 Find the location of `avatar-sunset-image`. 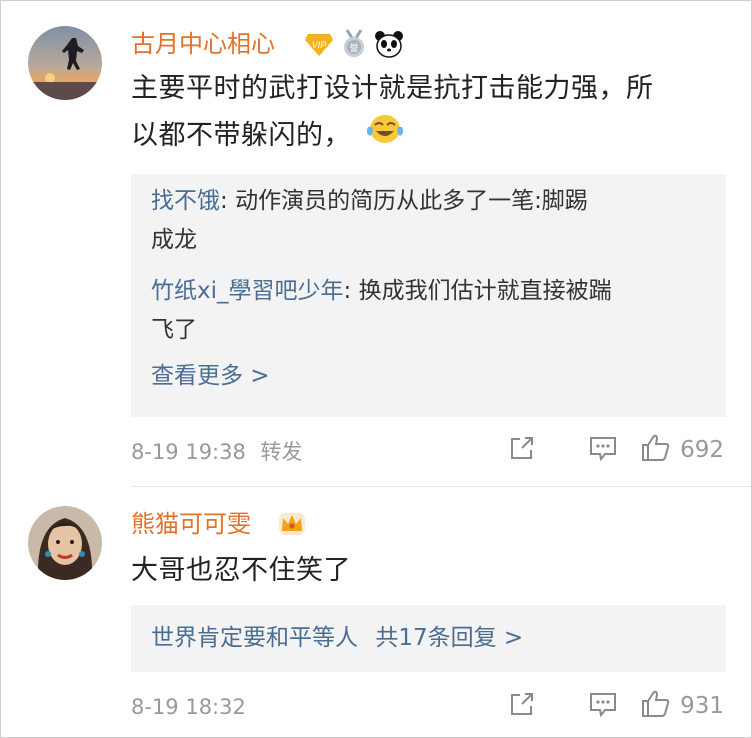

avatar-sunset-image is located at coordinates (65, 63).